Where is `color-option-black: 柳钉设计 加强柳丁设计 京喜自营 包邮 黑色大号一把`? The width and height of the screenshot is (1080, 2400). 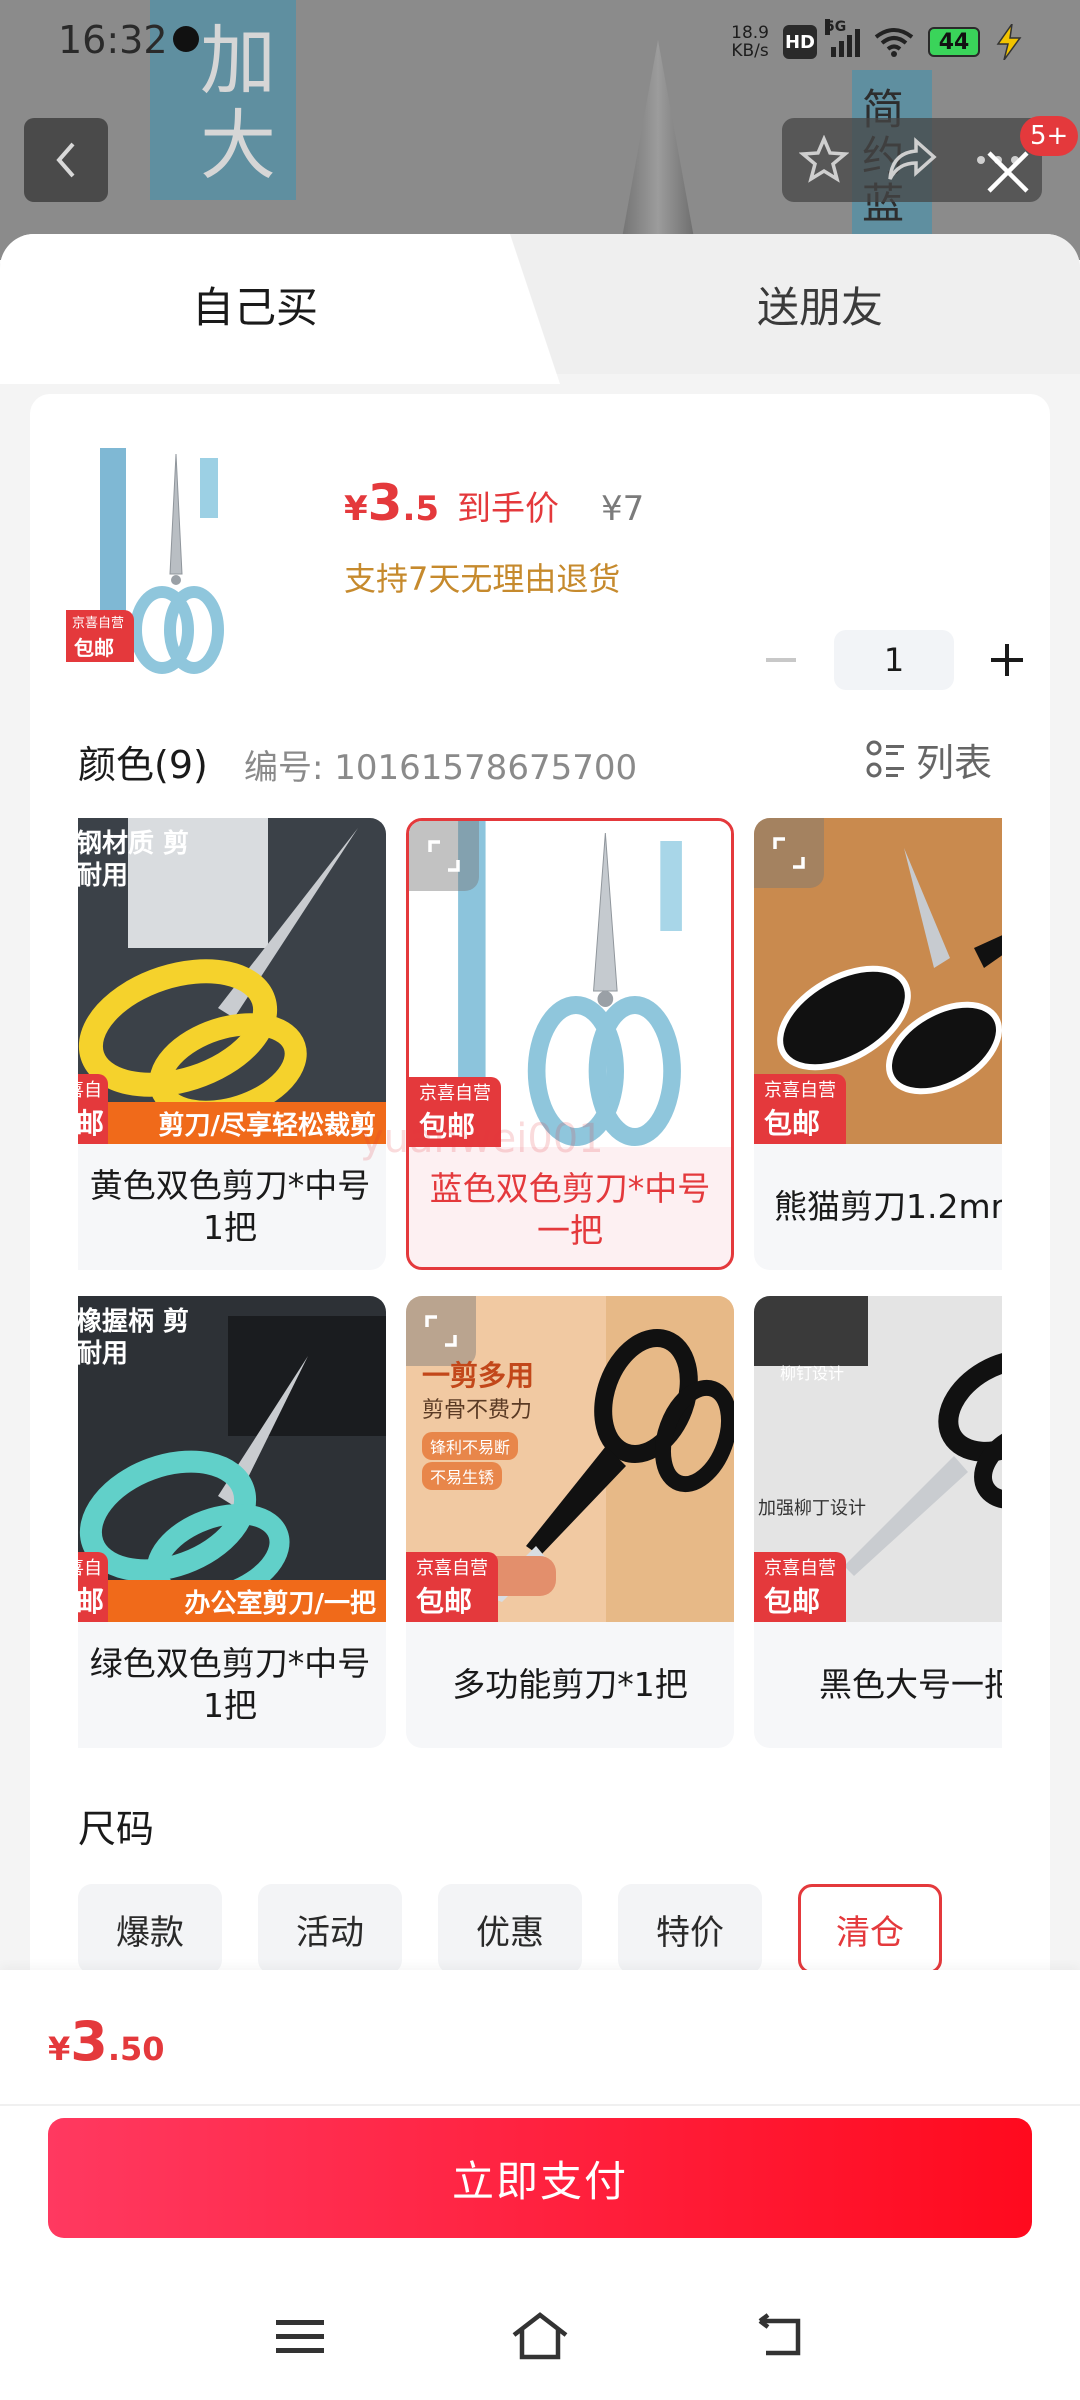 color-option-black: 柳钉设计 加强柳丁设计 京喜自营 包邮 黑色大号一把 is located at coordinates (878, 1522).